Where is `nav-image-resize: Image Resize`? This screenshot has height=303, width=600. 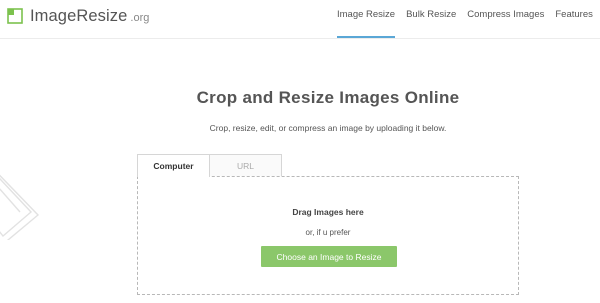
nav-image-resize: Image Resize is located at coordinates (366, 19).